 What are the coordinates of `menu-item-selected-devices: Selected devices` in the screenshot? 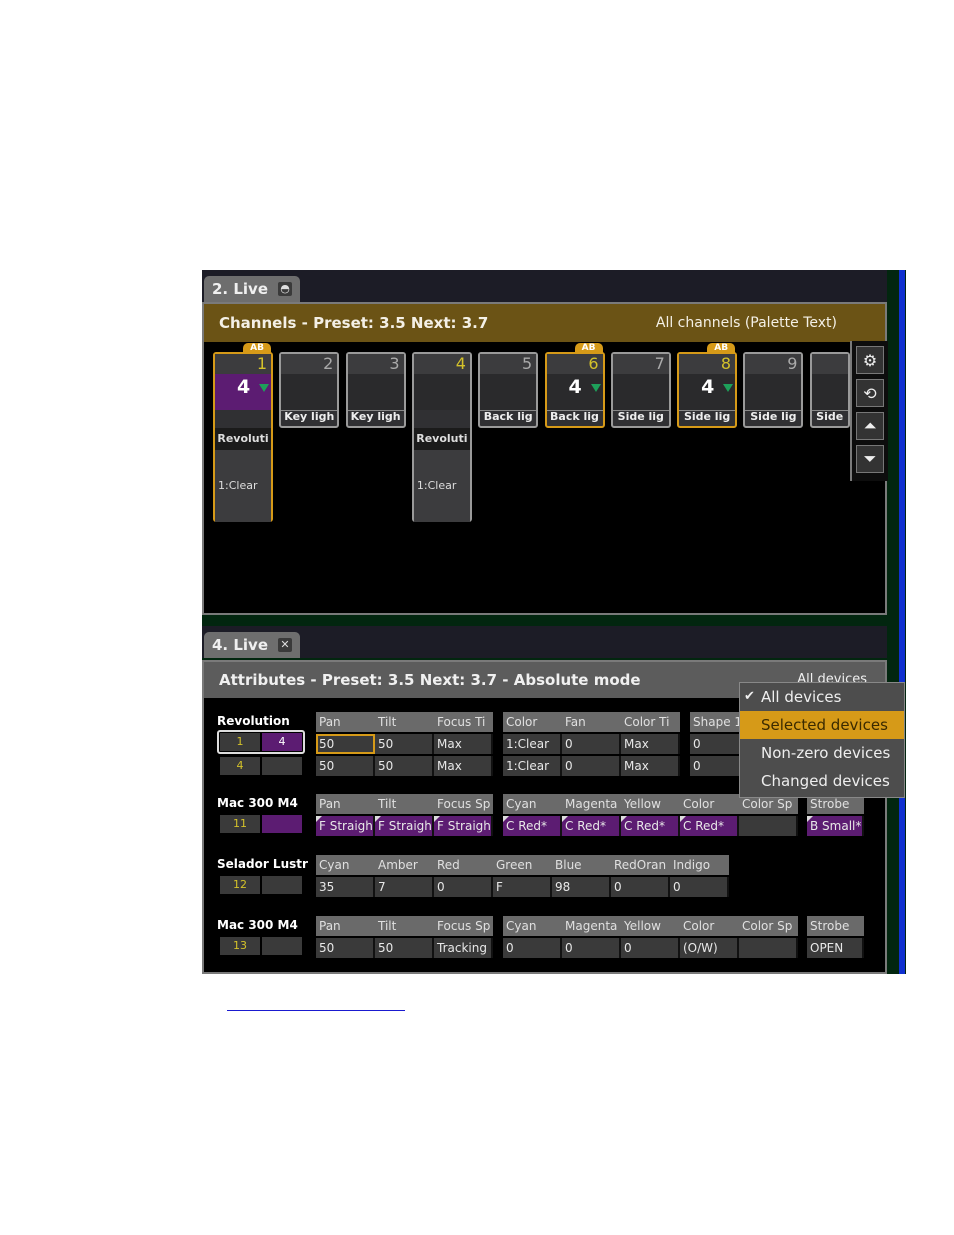 It's located at (822, 725).